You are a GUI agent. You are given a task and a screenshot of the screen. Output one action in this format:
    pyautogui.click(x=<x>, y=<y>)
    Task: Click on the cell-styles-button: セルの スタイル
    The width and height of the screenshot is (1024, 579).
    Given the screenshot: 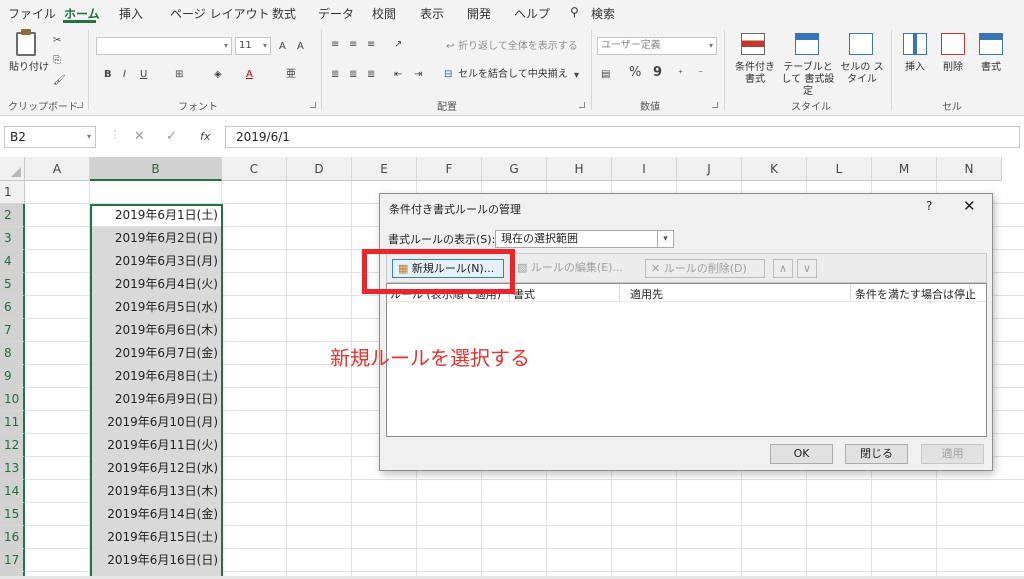 What is the action you would take?
    pyautogui.click(x=862, y=74)
    